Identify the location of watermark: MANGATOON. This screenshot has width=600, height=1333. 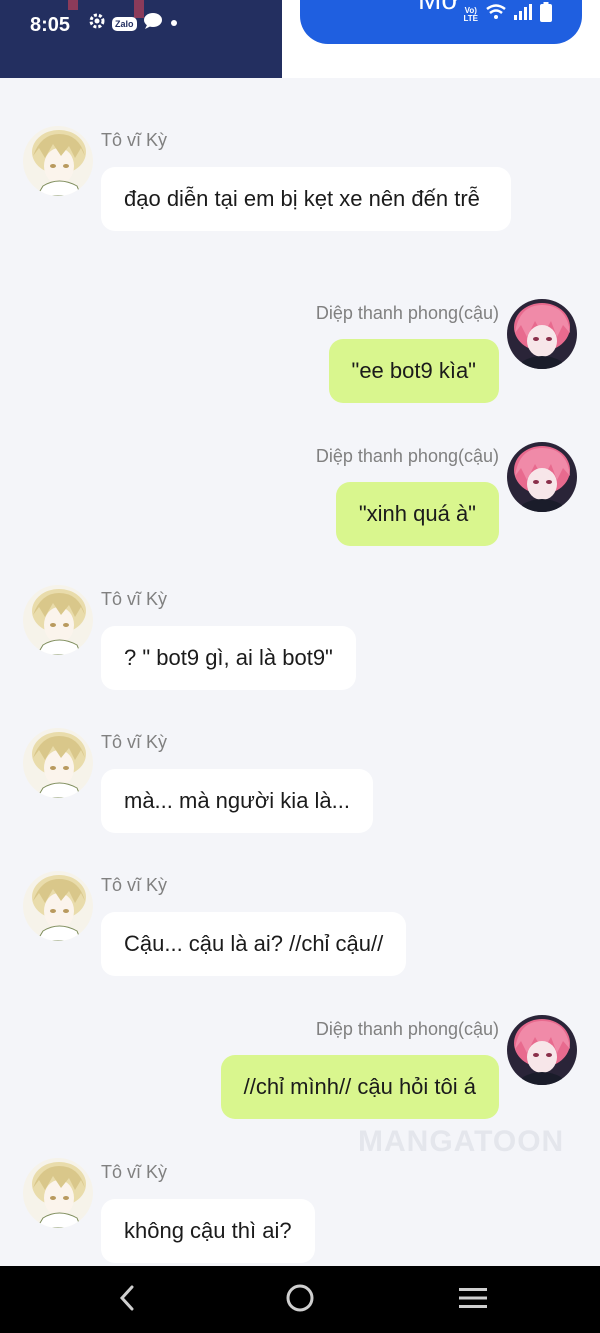
(461, 1141).